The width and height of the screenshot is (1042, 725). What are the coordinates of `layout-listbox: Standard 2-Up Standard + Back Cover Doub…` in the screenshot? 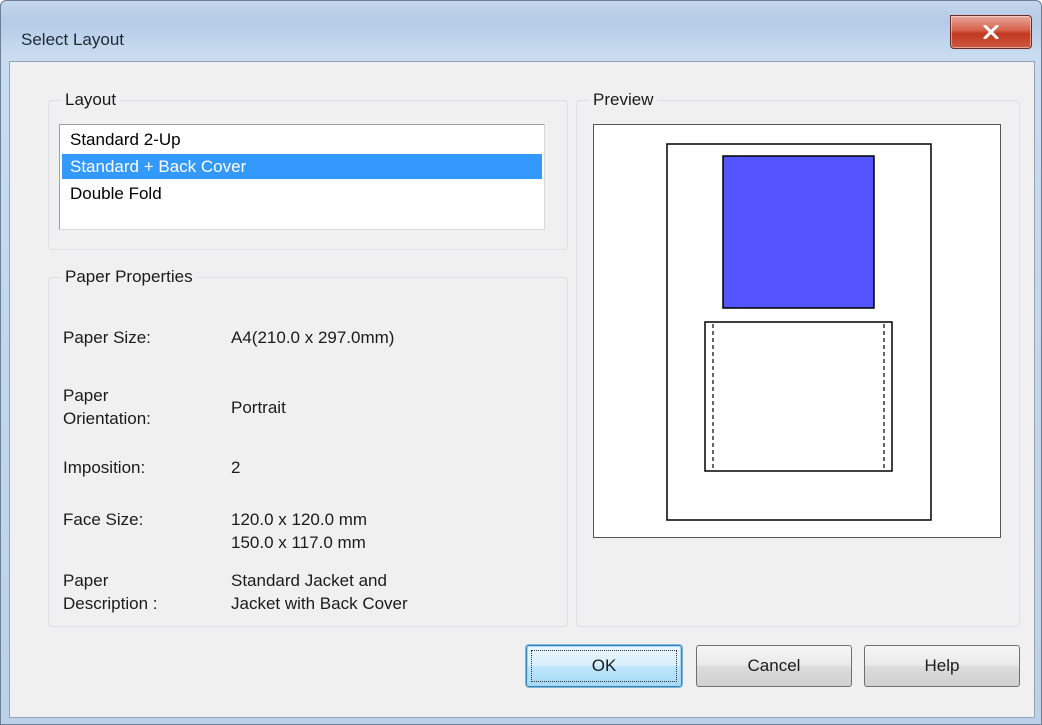 It's located at (302, 177).